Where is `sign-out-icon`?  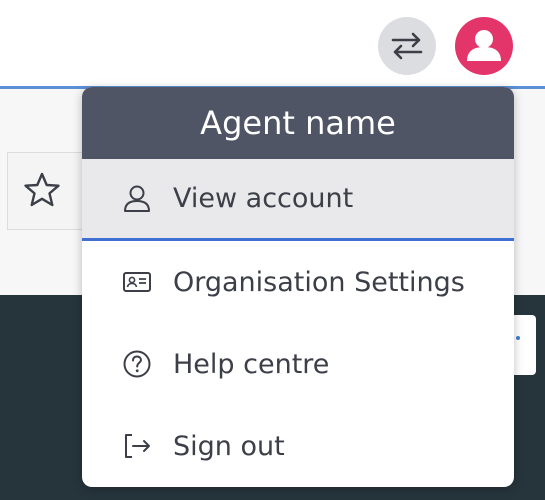
sign-out-icon is located at coordinates (137, 446).